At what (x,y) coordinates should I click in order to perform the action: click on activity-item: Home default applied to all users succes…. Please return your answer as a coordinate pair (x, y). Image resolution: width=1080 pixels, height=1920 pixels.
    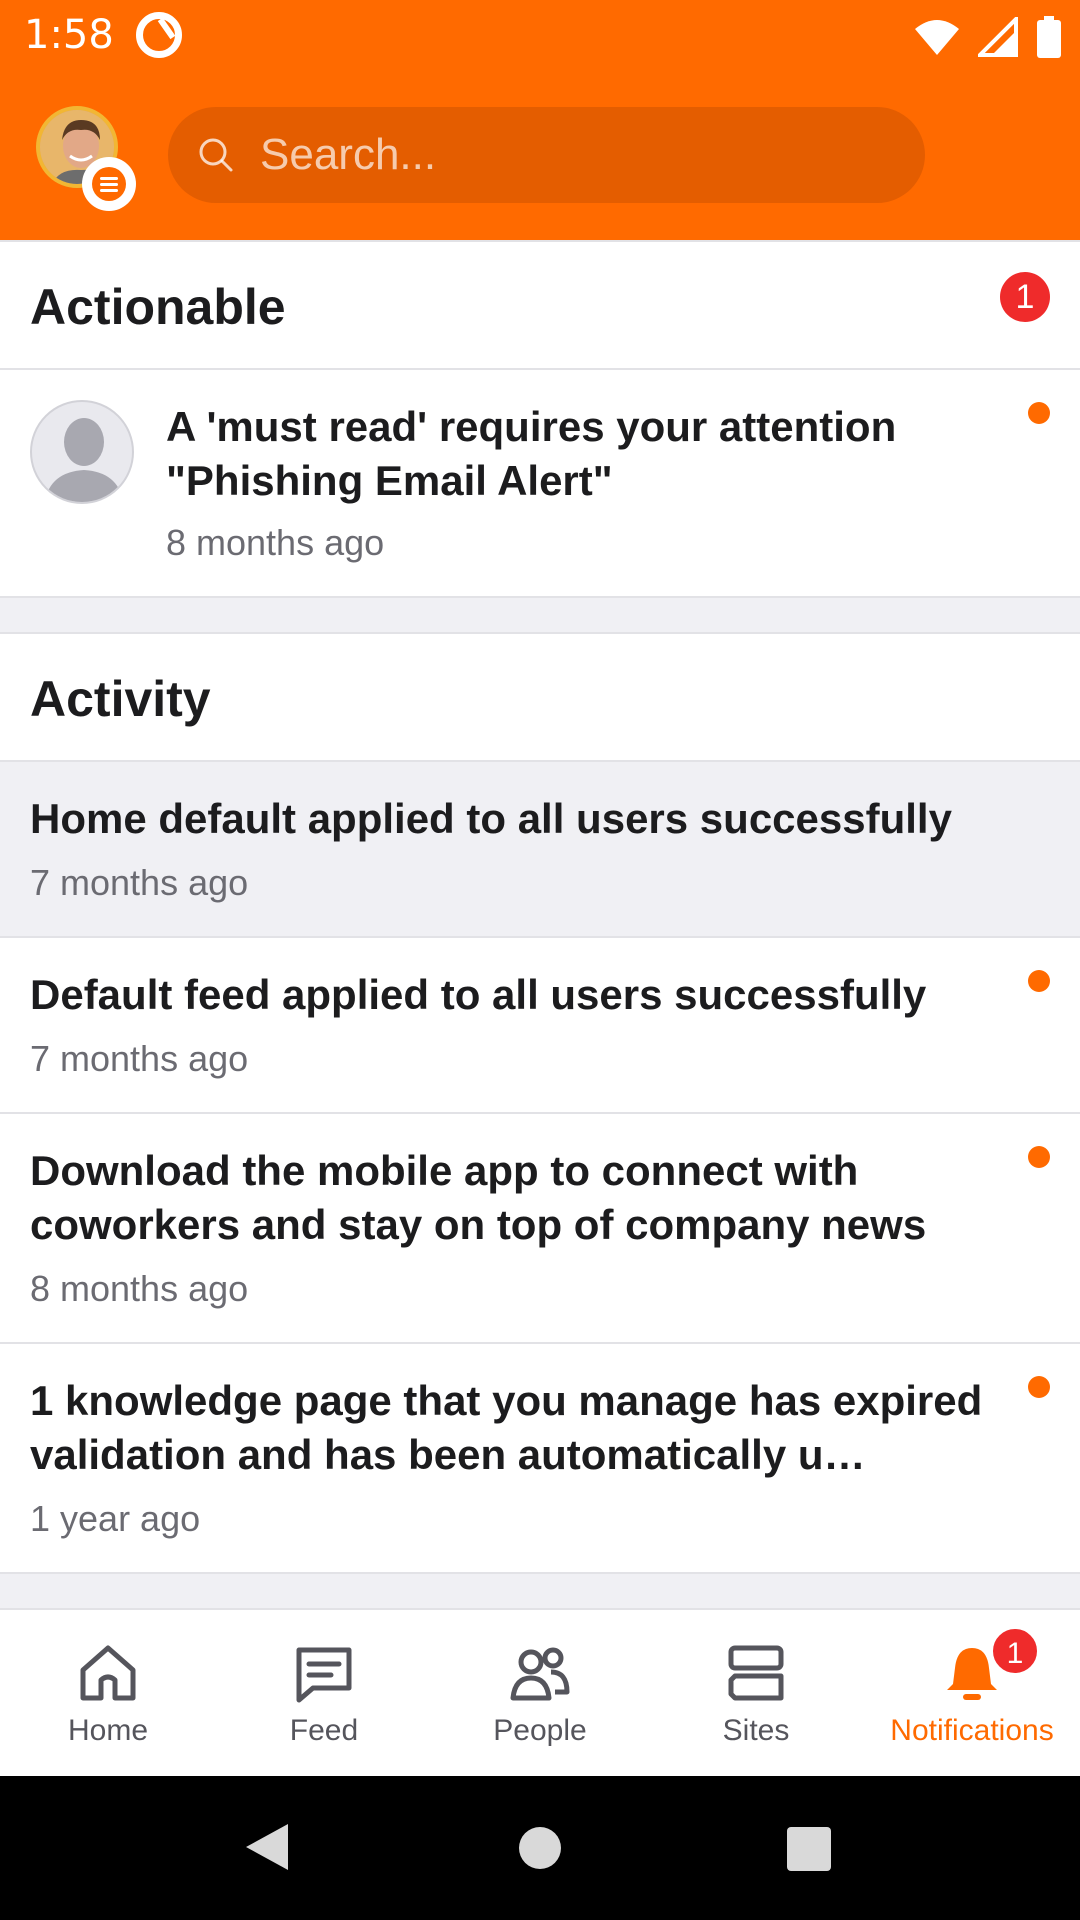
    Looking at the image, I should click on (540, 850).